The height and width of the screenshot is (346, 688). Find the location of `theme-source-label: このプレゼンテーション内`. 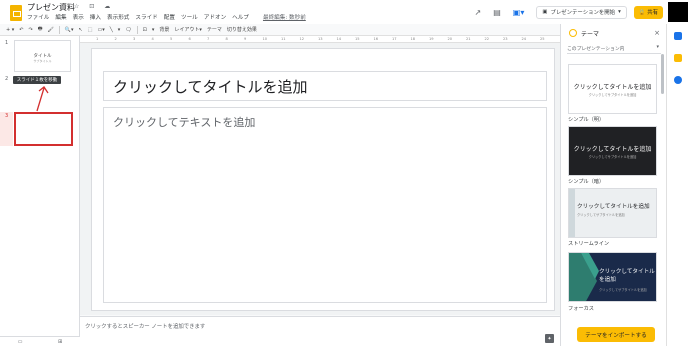

theme-source-label: このプレゼンテーション内 is located at coordinates (596, 49).